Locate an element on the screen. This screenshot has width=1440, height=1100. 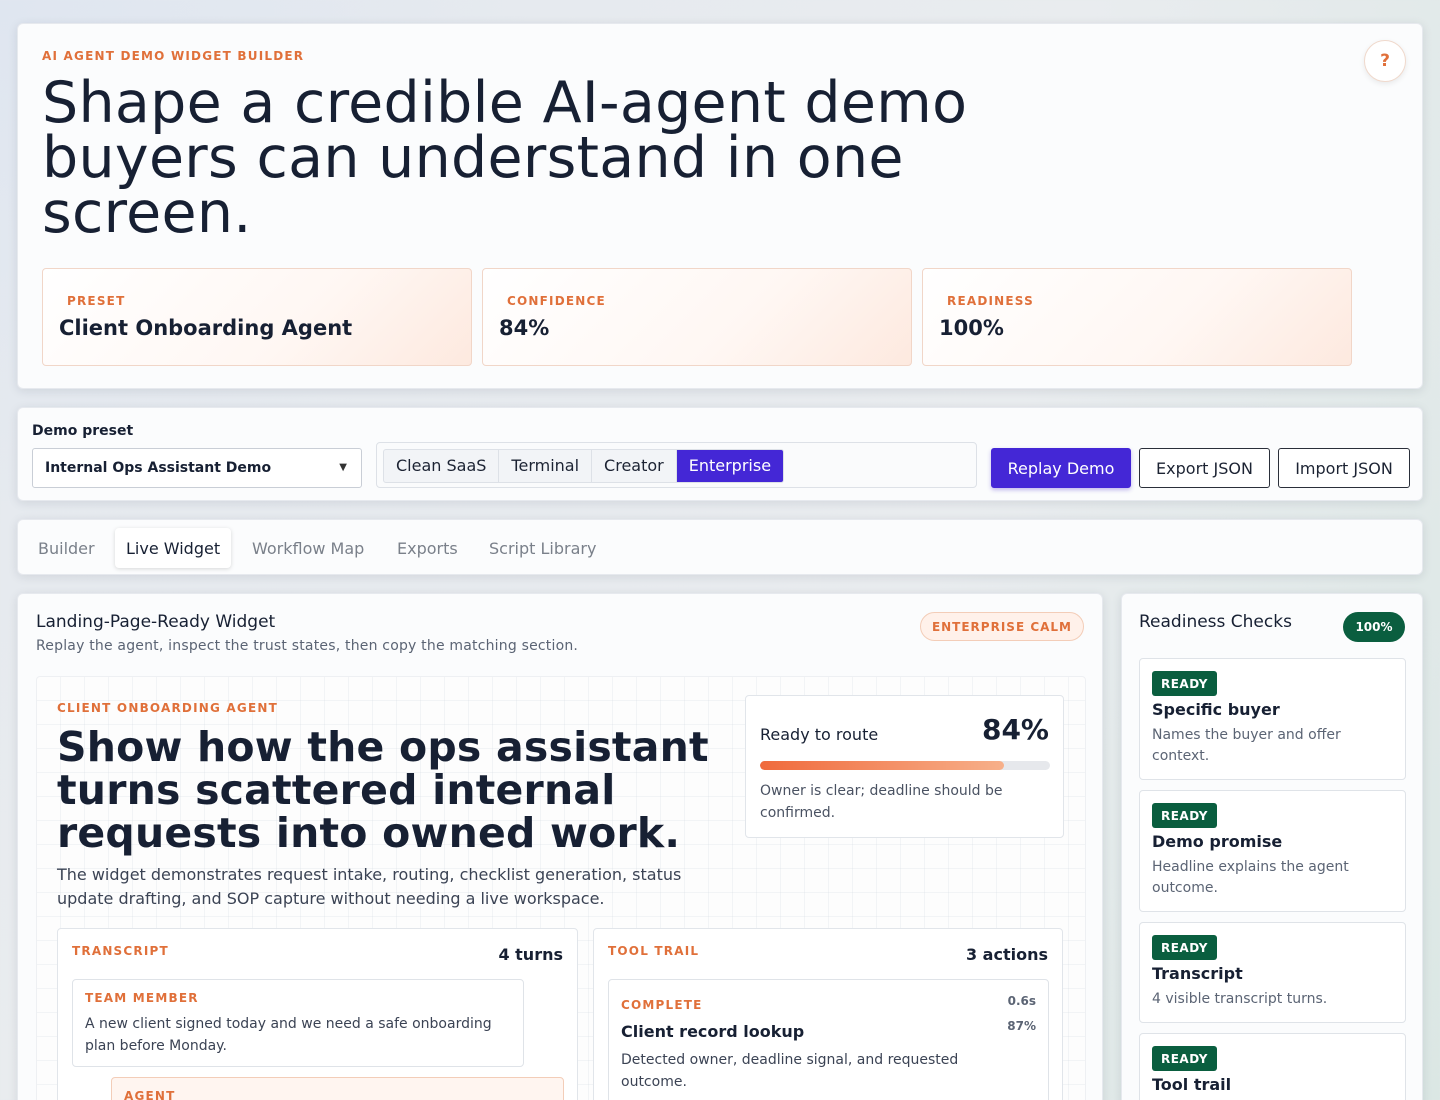
readiness-title: Readiness Checks is located at coordinates (1215, 622).